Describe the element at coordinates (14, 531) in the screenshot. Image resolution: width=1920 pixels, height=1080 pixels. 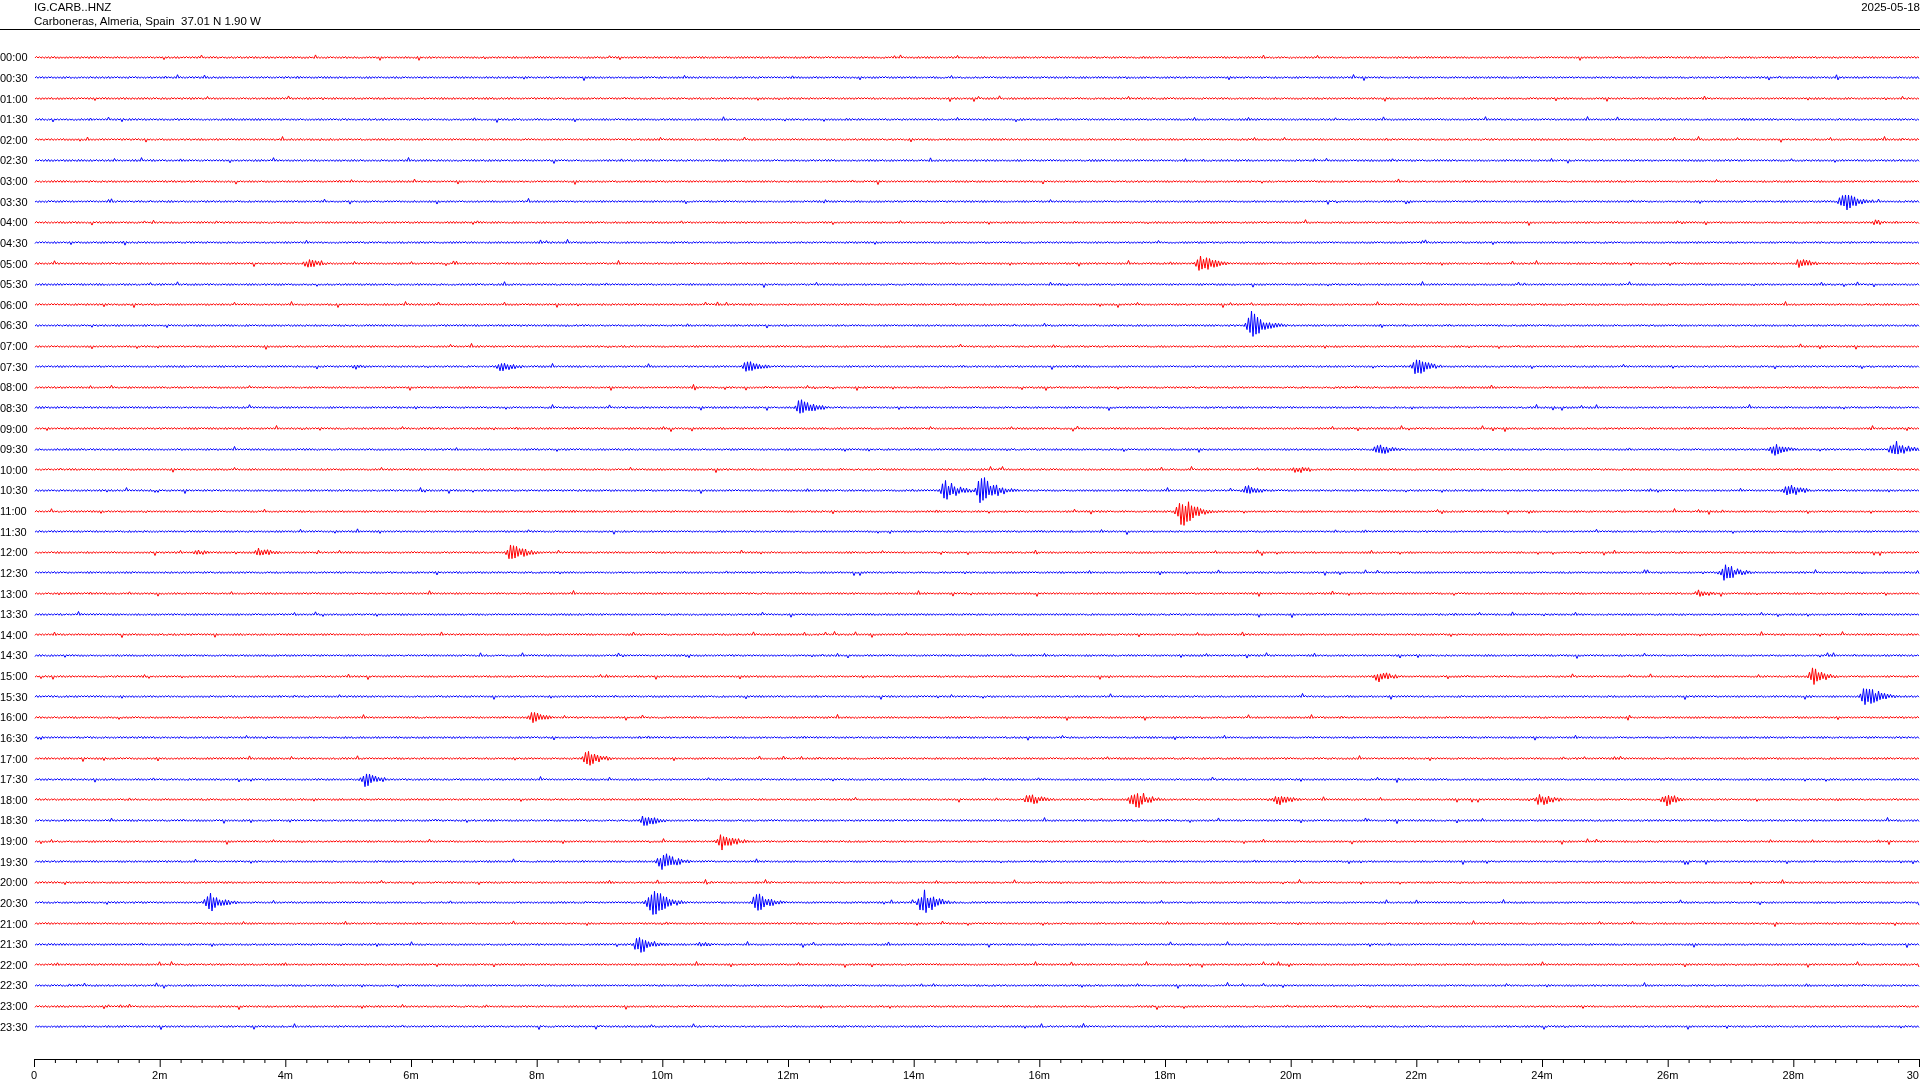
I see `time-label: 11:30` at that location.